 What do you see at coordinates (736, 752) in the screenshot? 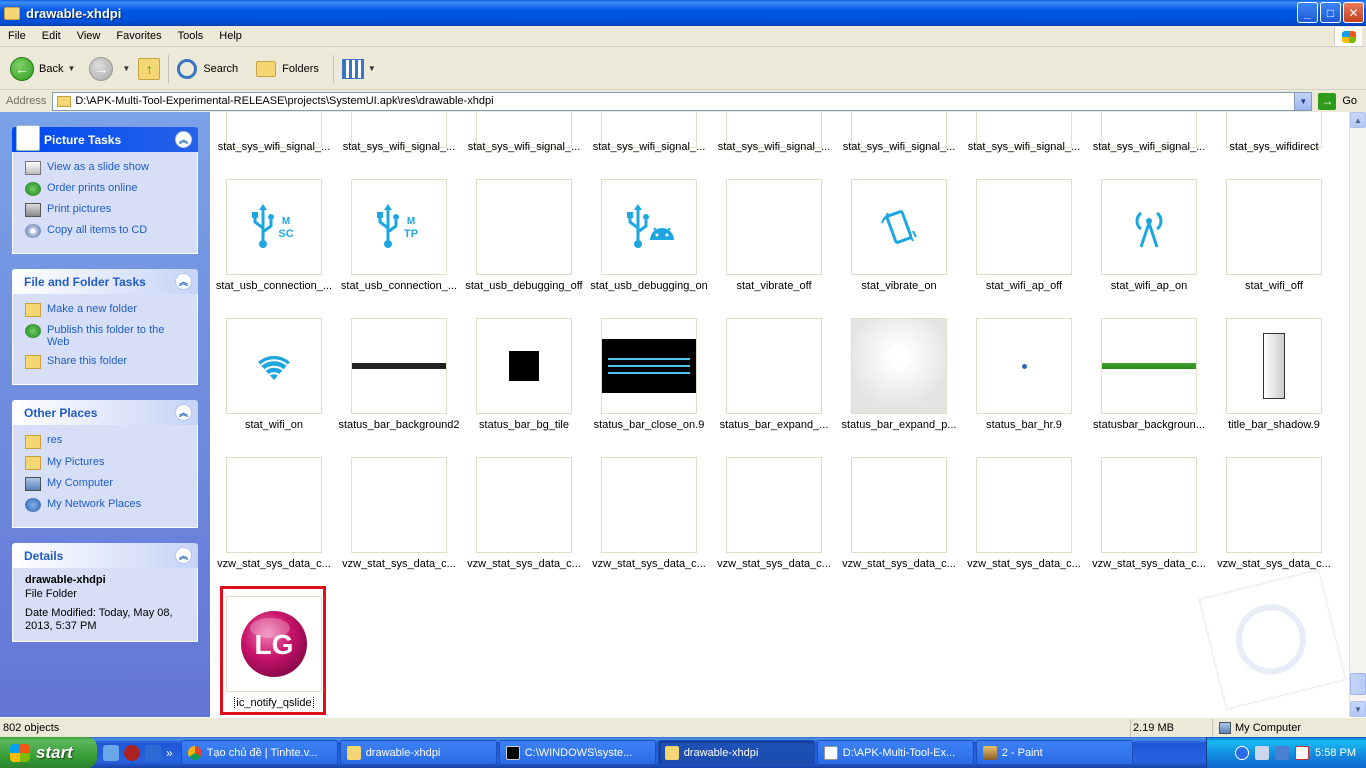
I see `taskbar-item-explorer-2: drawable-xhdpi` at bounding box center [736, 752].